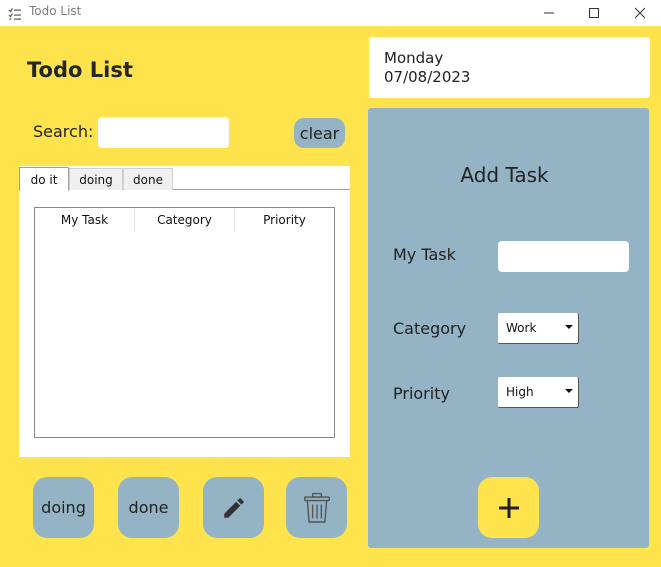 Image resolution: width=661 pixels, height=567 pixels. I want to click on title-bar: Todo List, so click(330, 13).